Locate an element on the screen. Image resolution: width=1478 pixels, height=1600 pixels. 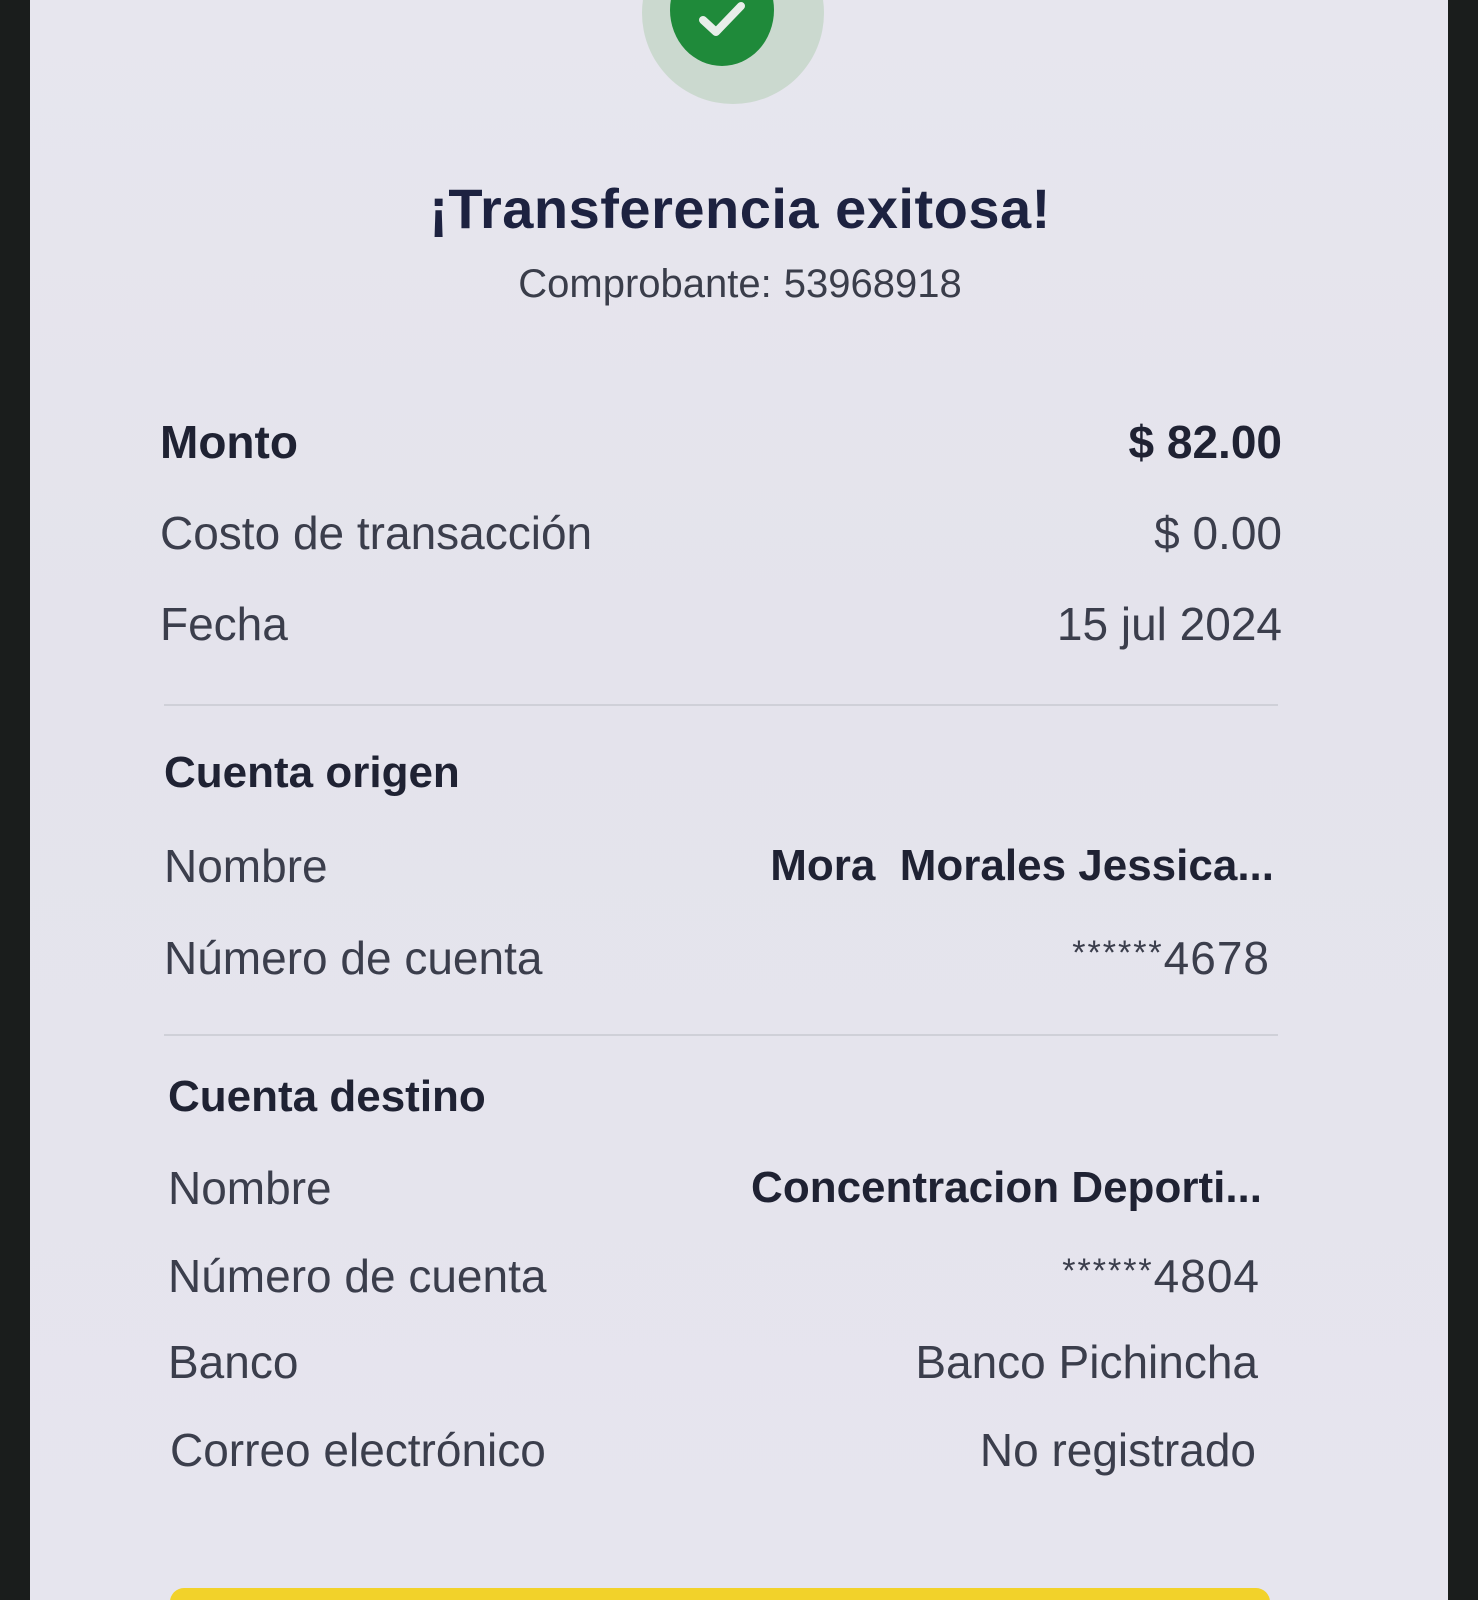
destination-email-value: No registrado is located at coordinates (1117, 1450).